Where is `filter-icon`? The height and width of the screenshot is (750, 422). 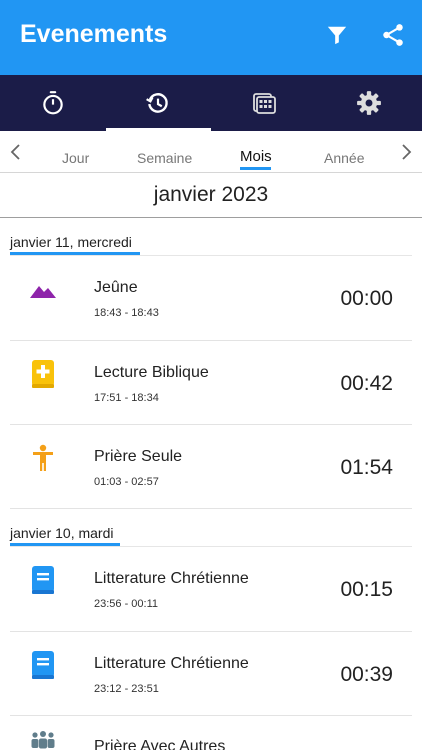
filter-icon is located at coordinates (337, 35).